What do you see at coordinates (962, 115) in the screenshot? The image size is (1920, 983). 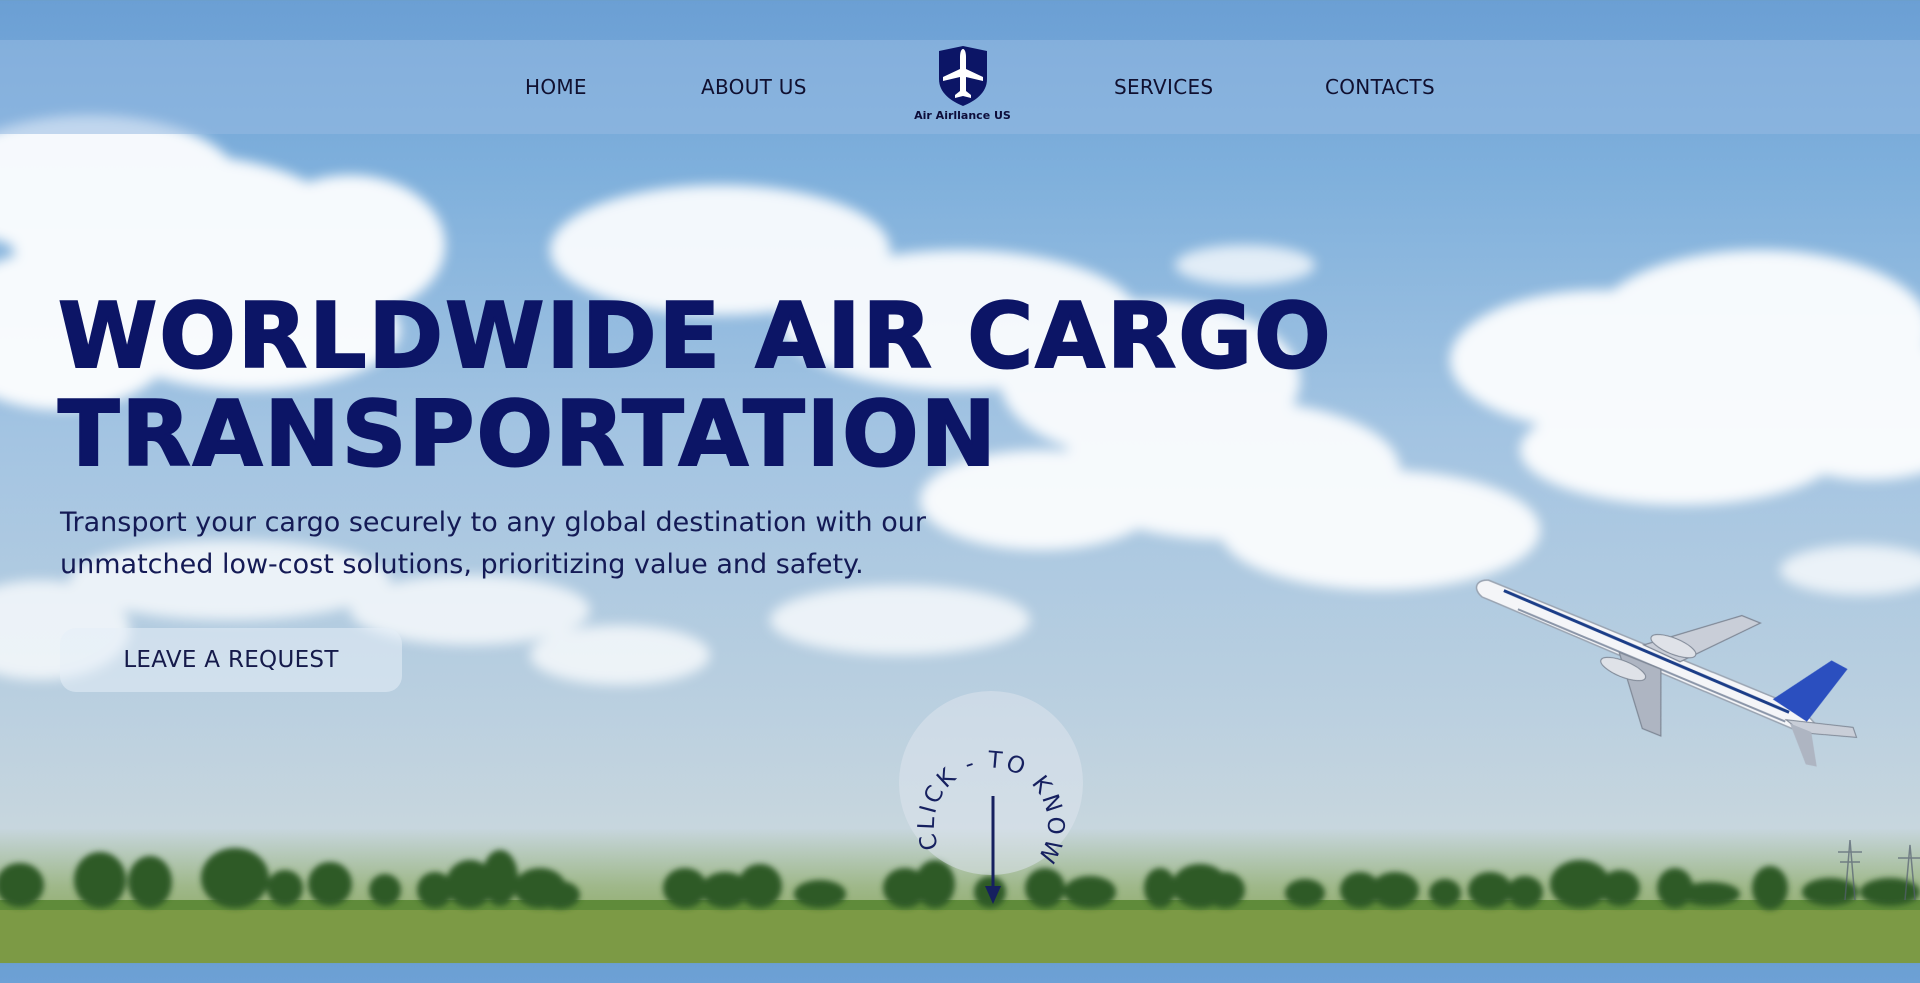 I see `logo-text: Air Airllance US` at bounding box center [962, 115].